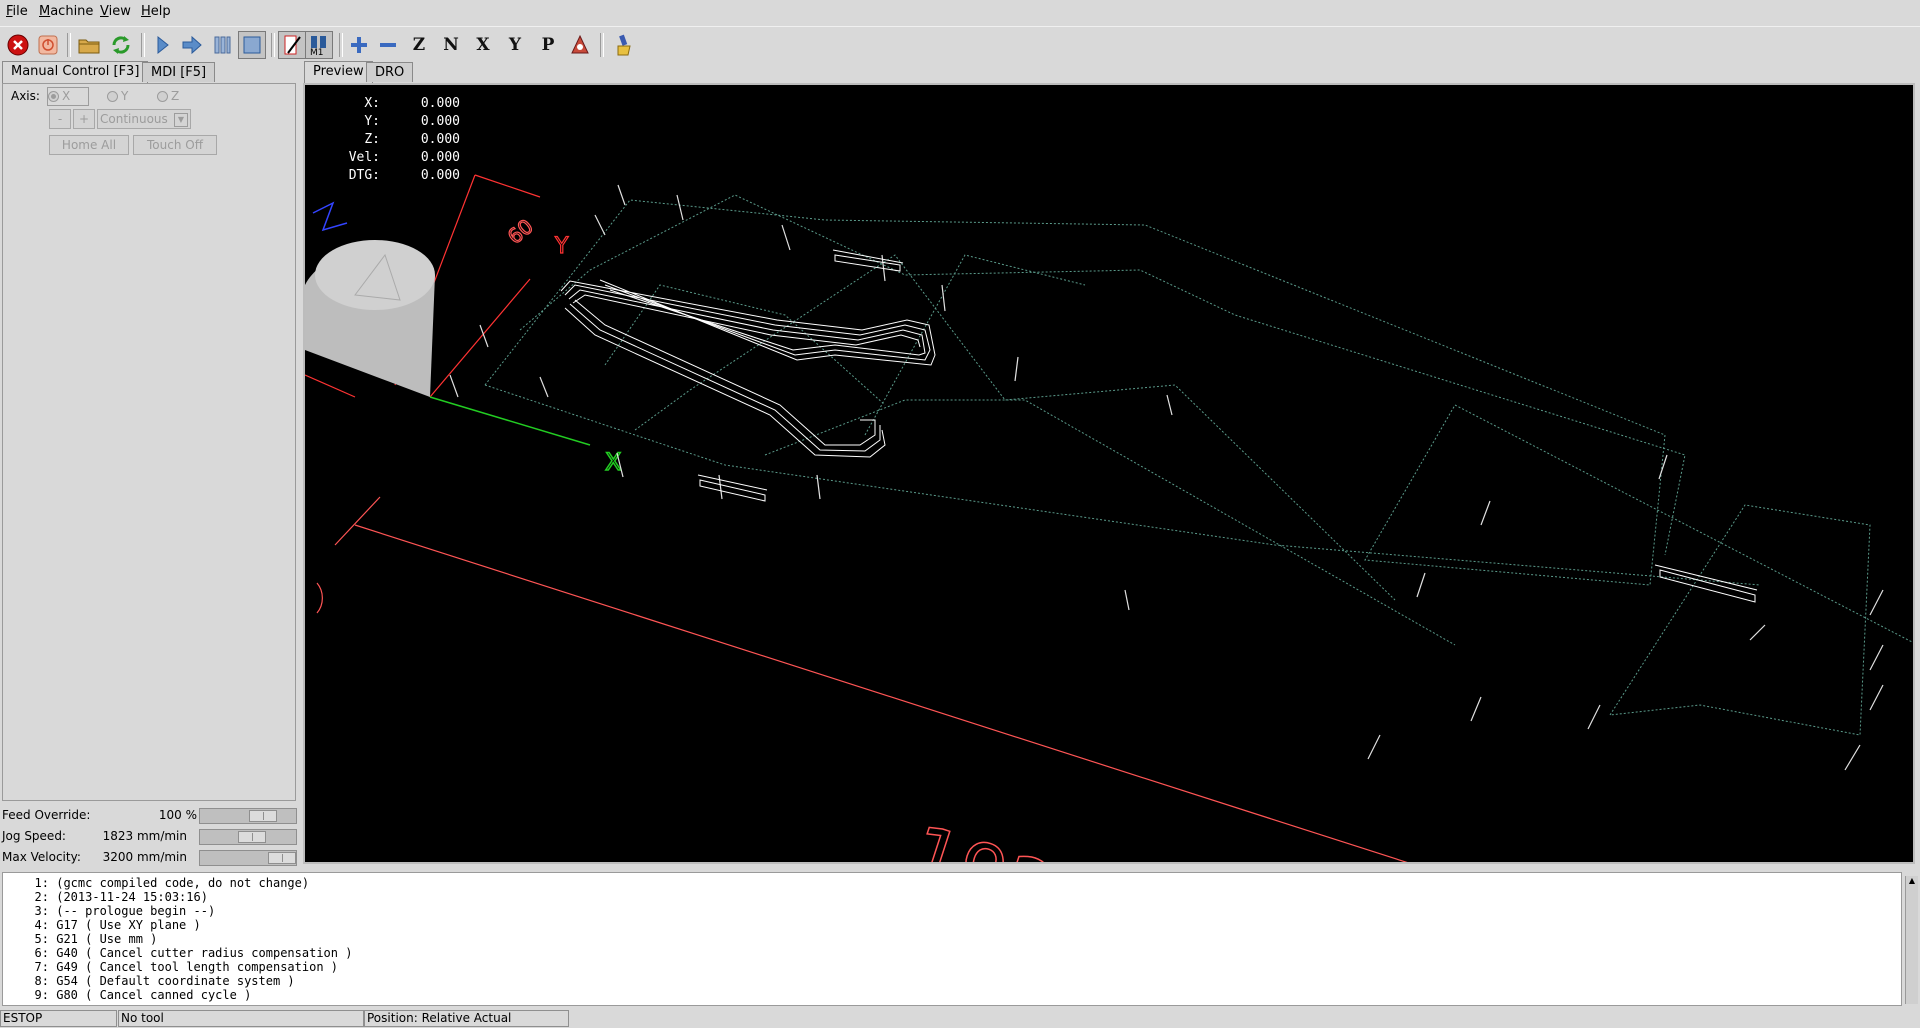 This screenshot has width=1920, height=1028. I want to click on view-perspective-button: P, so click(548, 45).